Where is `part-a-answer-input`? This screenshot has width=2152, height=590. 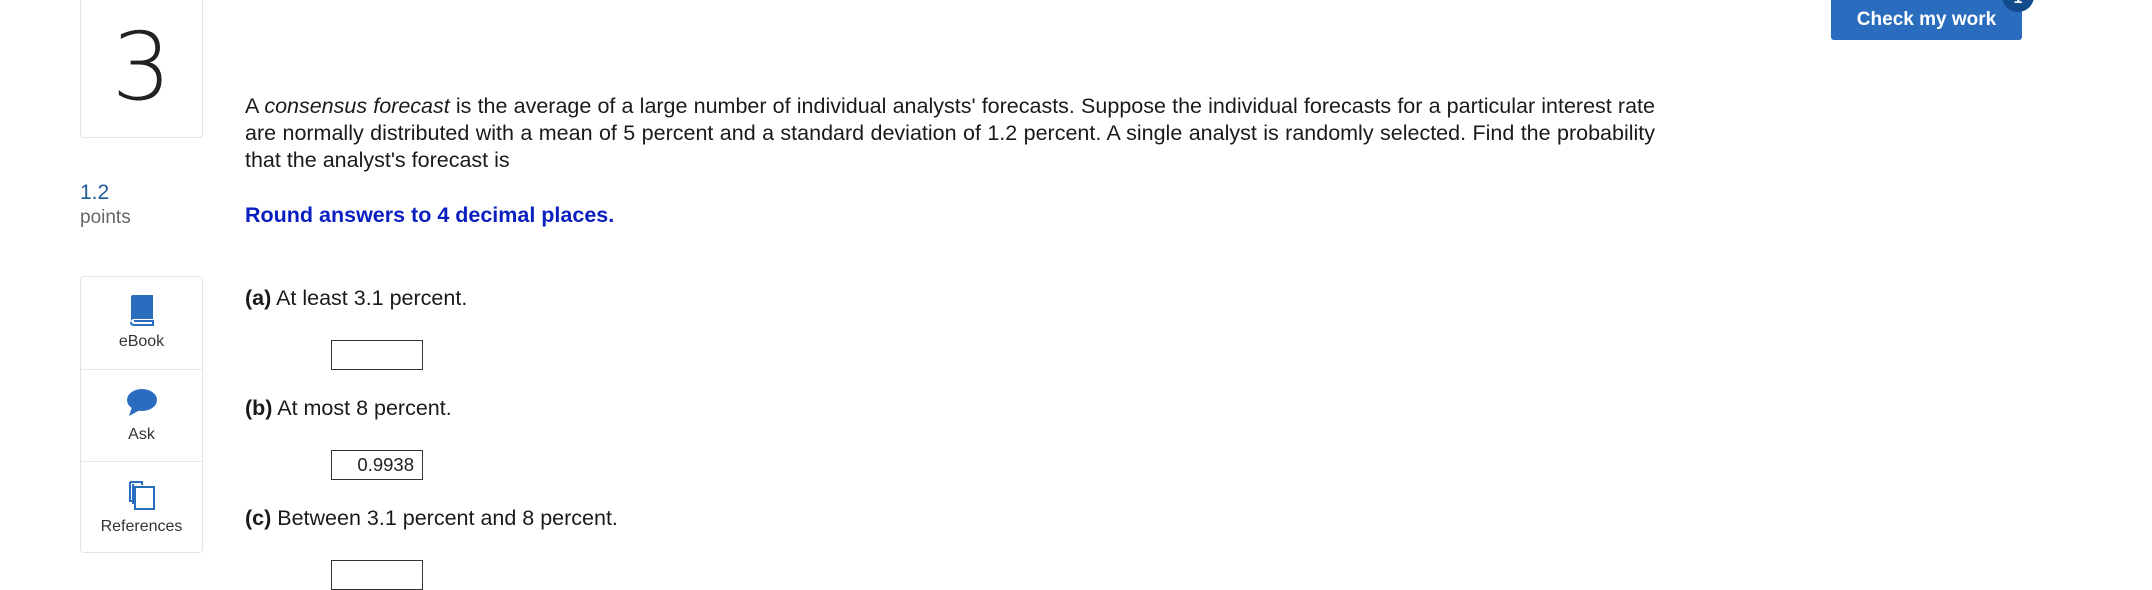
part-a-answer-input is located at coordinates (377, 355).